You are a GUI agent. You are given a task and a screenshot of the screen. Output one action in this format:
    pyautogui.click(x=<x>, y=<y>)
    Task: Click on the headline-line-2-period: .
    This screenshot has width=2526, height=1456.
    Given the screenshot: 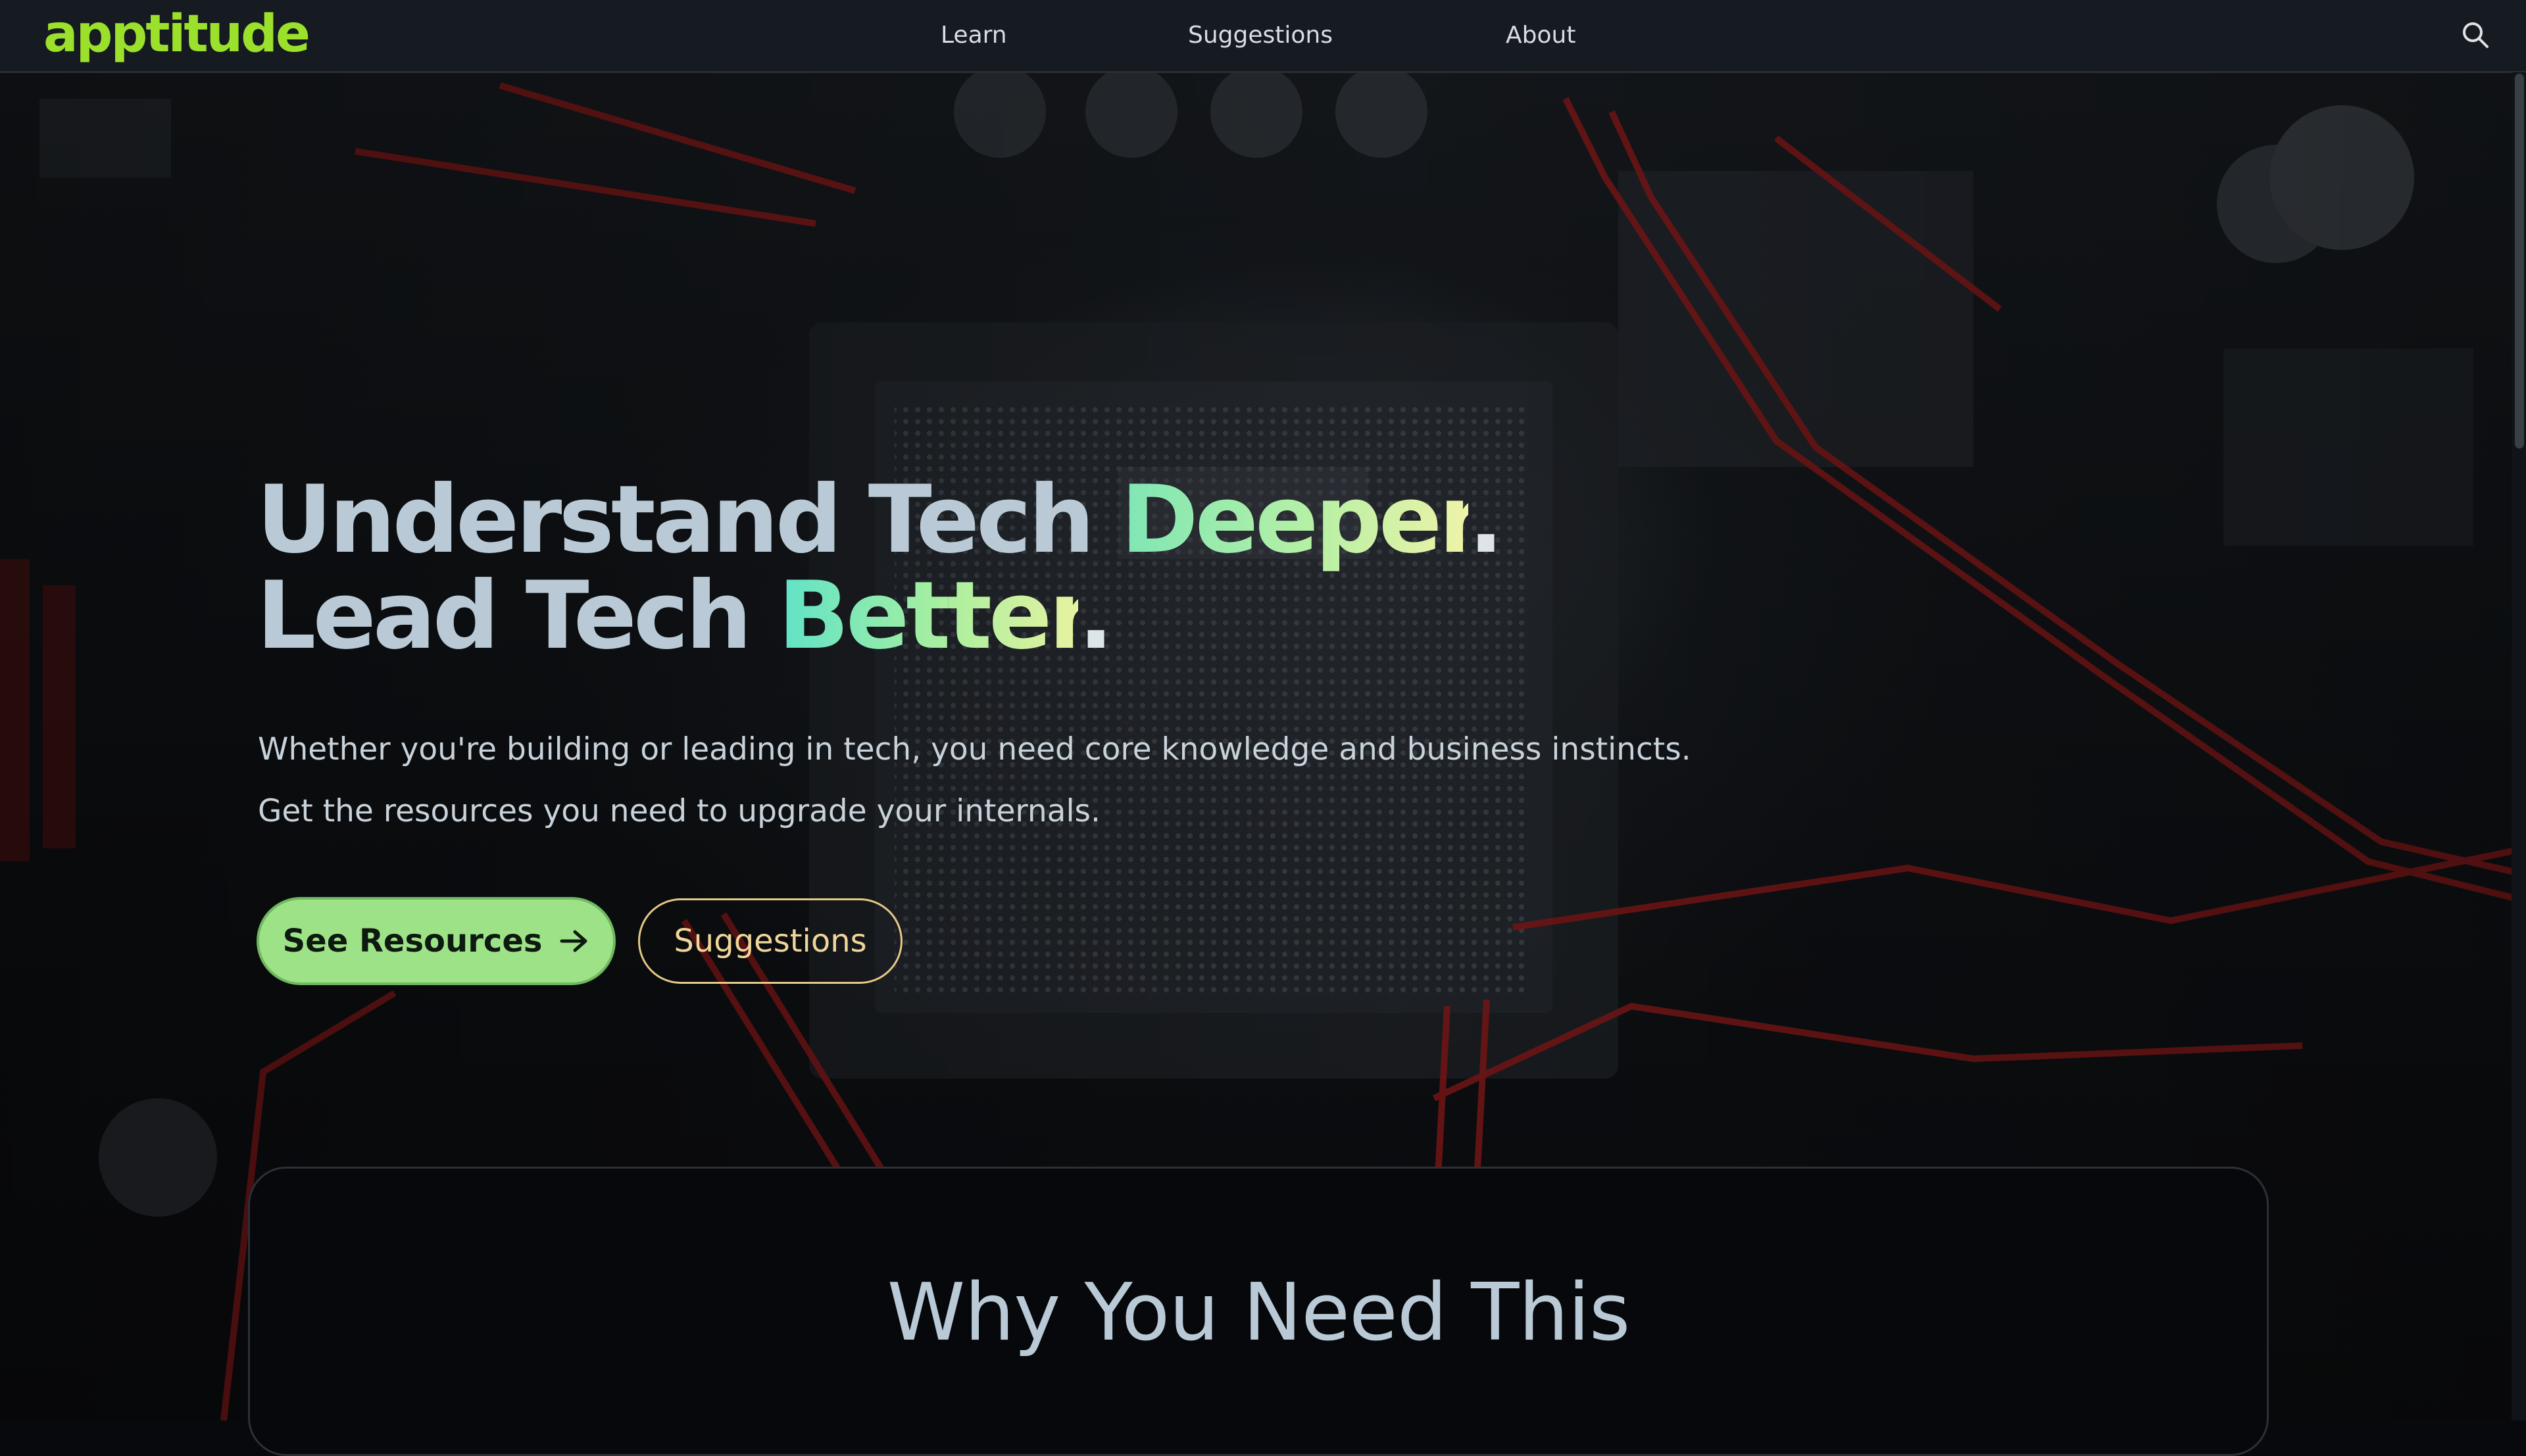 What is the action you would take?
    pyautogui.click(x=1096, y=616)
    